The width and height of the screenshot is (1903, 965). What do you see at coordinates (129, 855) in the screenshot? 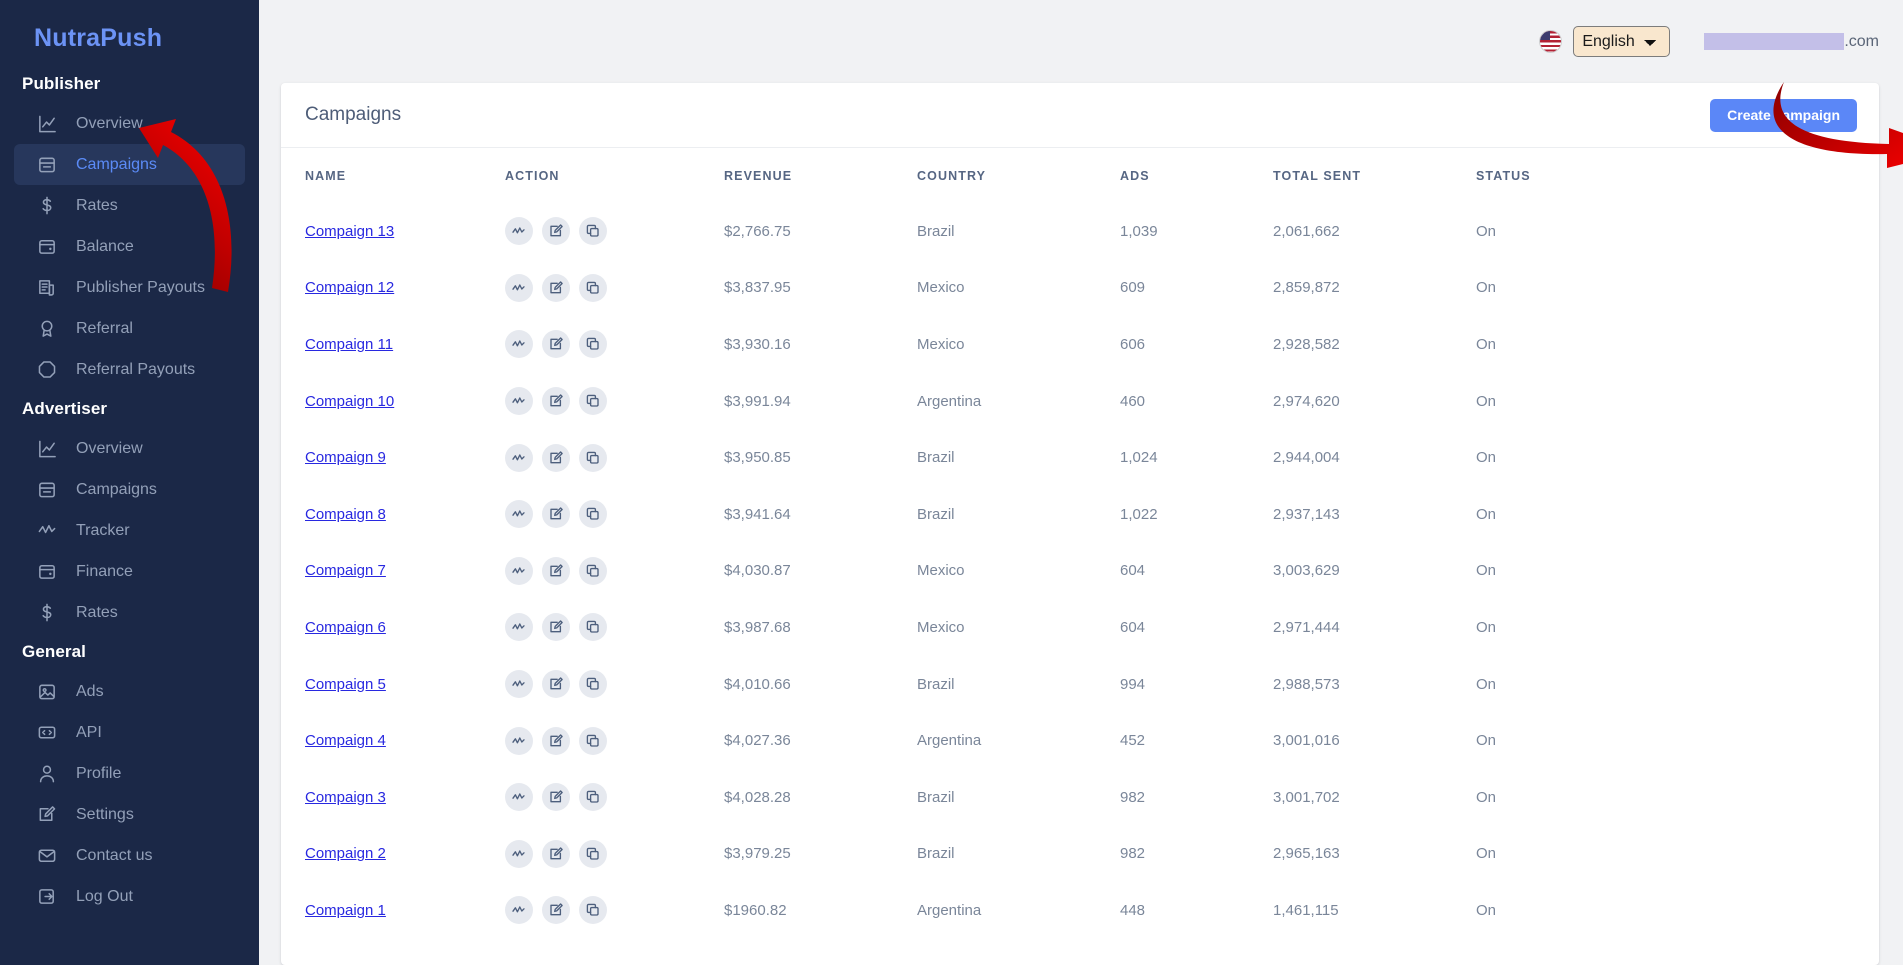
I see `sidebar-item-contact-us: Contact us` at bounding box center [129, 855].